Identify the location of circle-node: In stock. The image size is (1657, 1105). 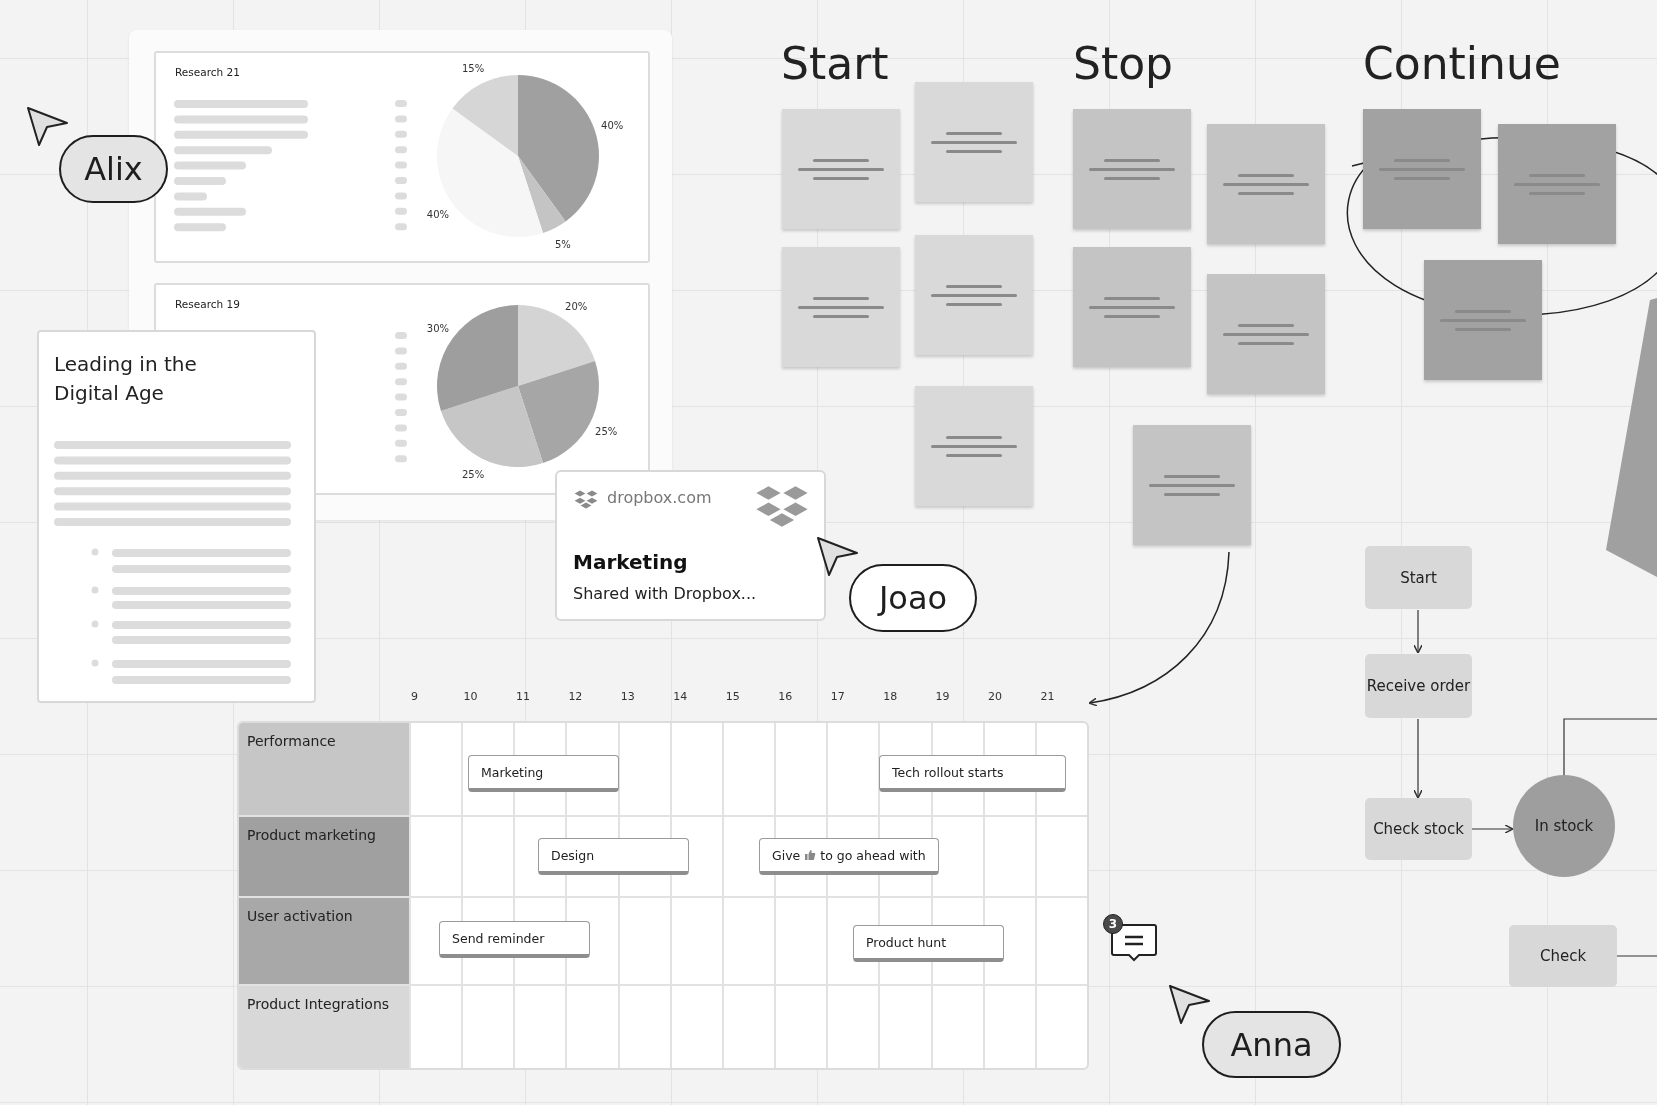
(1564, 826).